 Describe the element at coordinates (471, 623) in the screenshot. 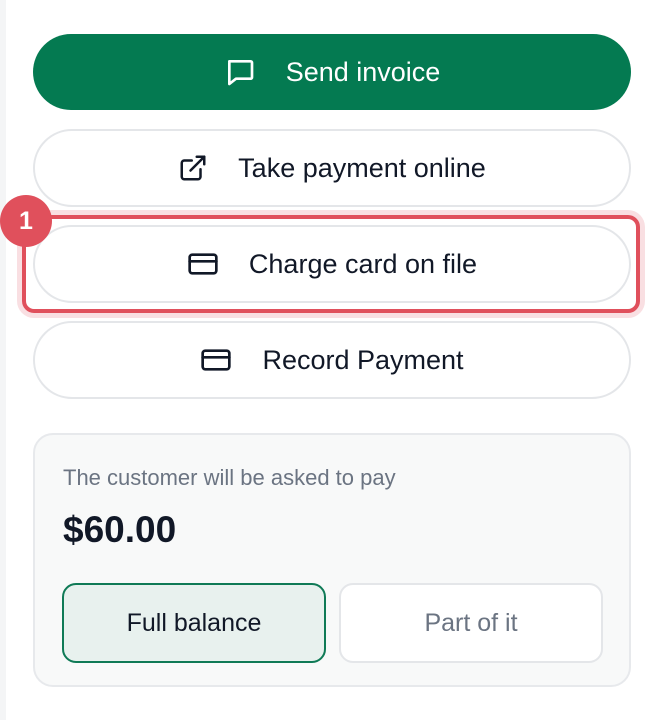

I see `part-of-it-option: Part of it` at that location.